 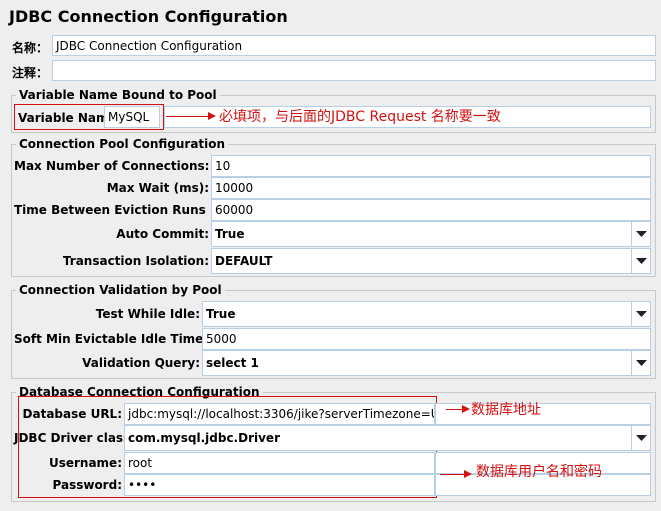 What do you see at coordinates (30, 73) in the screenshot?
I see `comment-label: 注释：` at bounding box center [30, 73].